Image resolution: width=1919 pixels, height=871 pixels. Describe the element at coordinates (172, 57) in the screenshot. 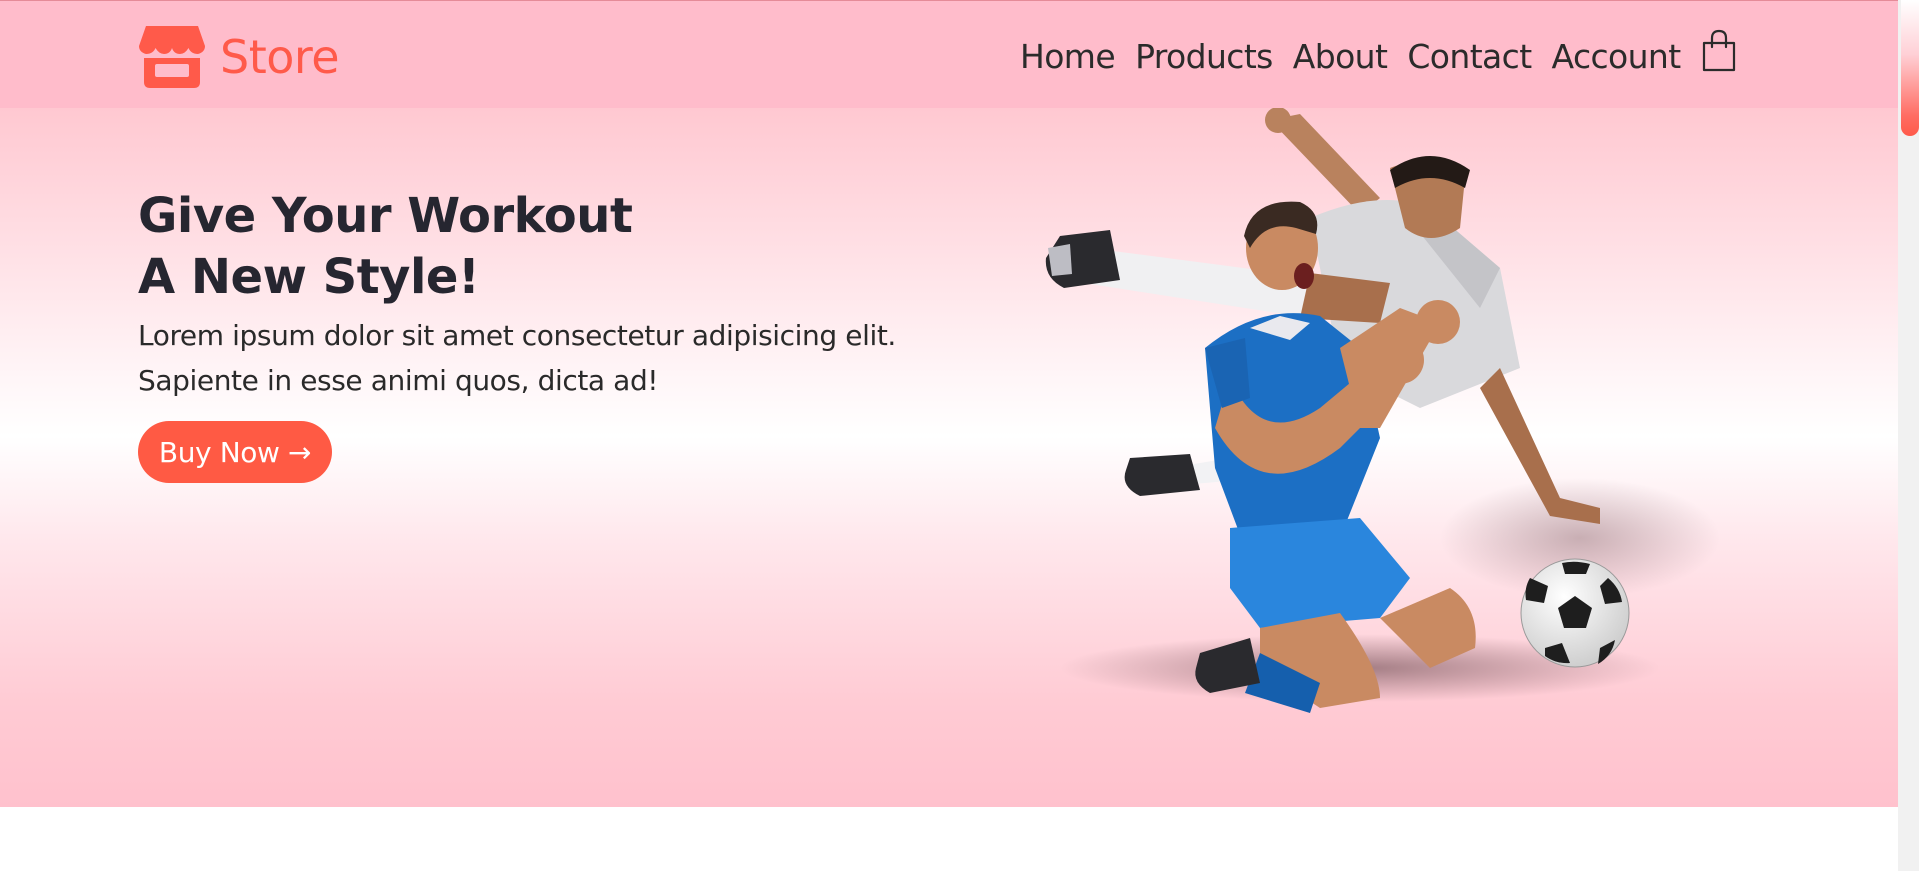

I see `storefront-icon` at that location.